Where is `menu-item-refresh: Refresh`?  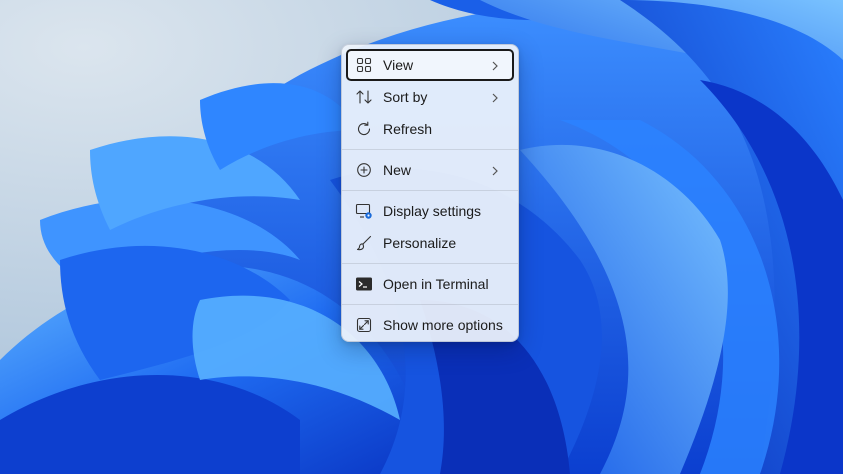
menu-item-refresh: Refresh is located at coordinates (430, 129).